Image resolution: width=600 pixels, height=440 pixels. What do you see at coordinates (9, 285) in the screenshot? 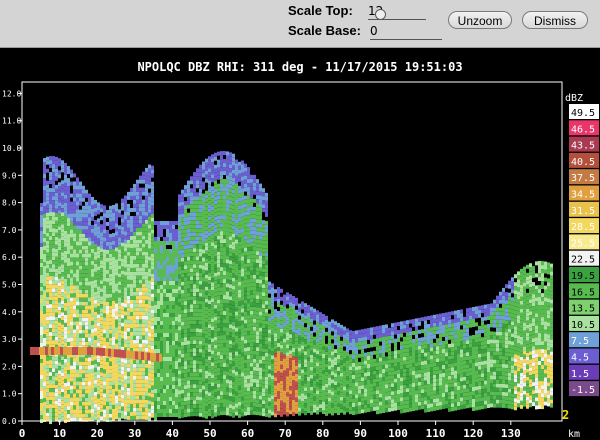
I see `y-tick-label: 5.0` at bounding box center [9, 285].